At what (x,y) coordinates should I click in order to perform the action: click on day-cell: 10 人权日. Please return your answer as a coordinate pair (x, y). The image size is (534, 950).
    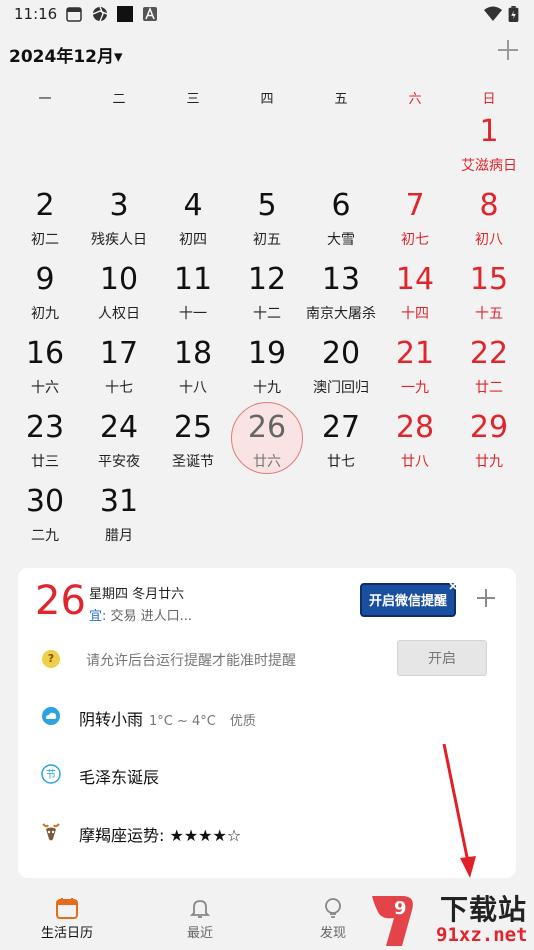
    Looking at the image, I should click on (119, 291).